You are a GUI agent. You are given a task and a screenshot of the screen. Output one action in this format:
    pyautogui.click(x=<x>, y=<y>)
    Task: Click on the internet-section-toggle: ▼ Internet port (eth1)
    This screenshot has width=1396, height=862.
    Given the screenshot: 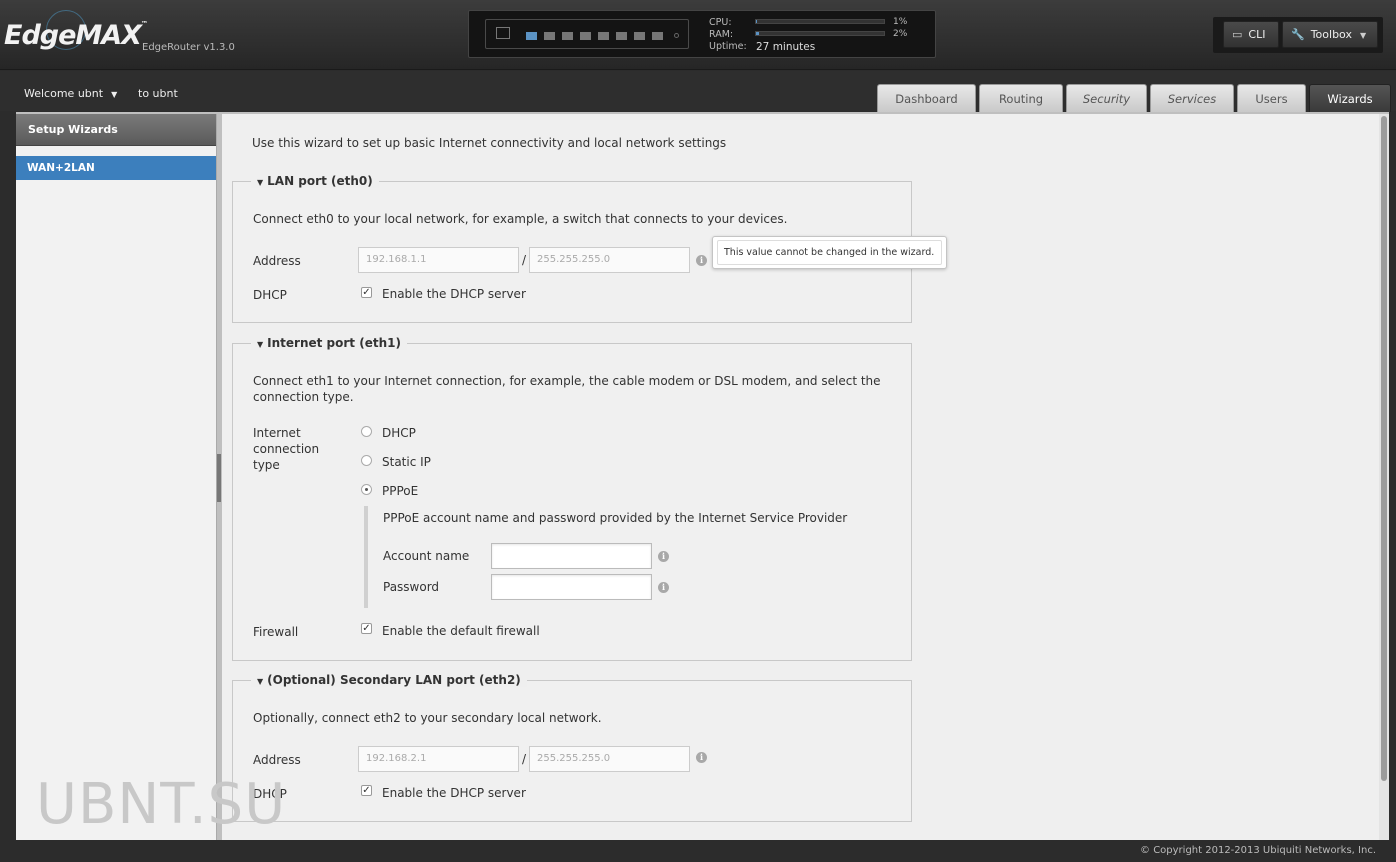 What is the action you would take?
    pyautogui.click(x=329, y=343)
    